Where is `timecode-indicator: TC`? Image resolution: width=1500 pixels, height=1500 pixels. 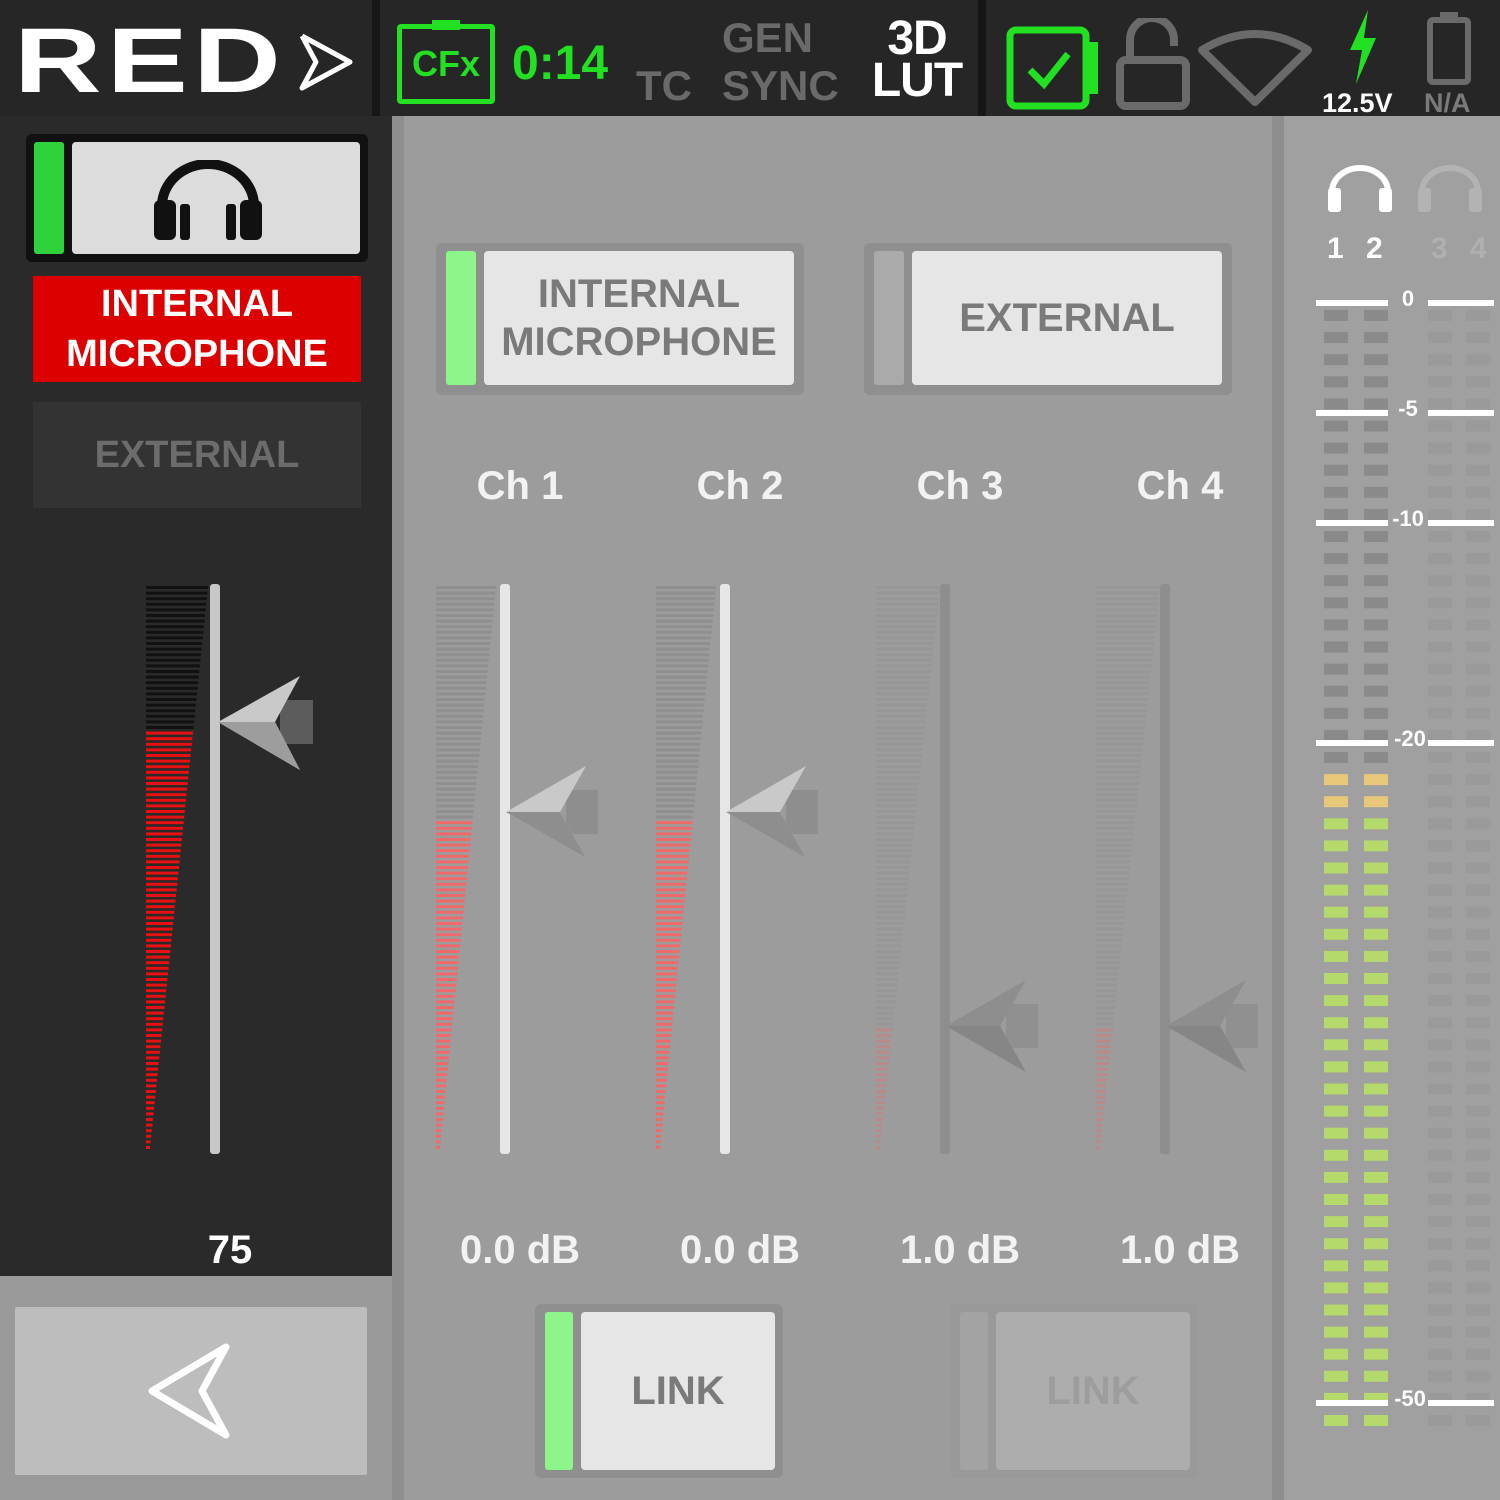 timecode-indicator: TC is located at coordinates (664, 85).